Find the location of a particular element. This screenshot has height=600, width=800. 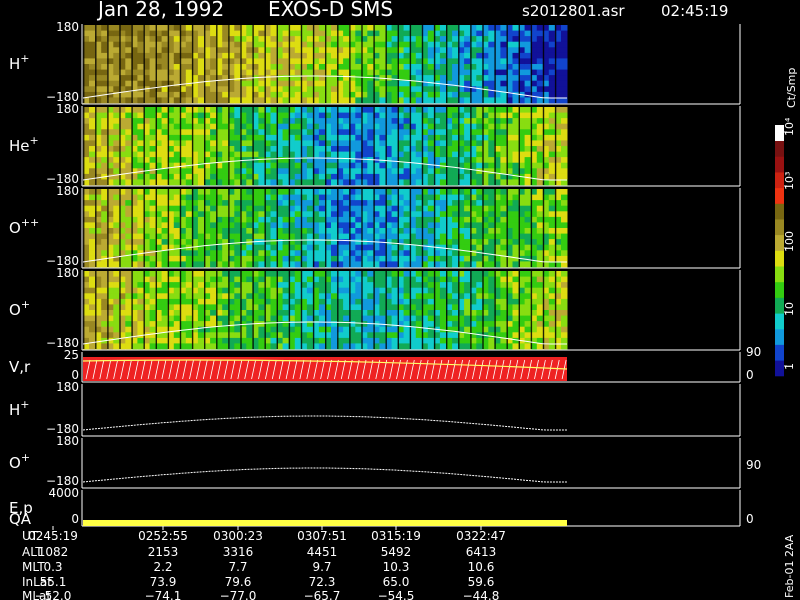

qa-bar is located at coordinates (325, 523).